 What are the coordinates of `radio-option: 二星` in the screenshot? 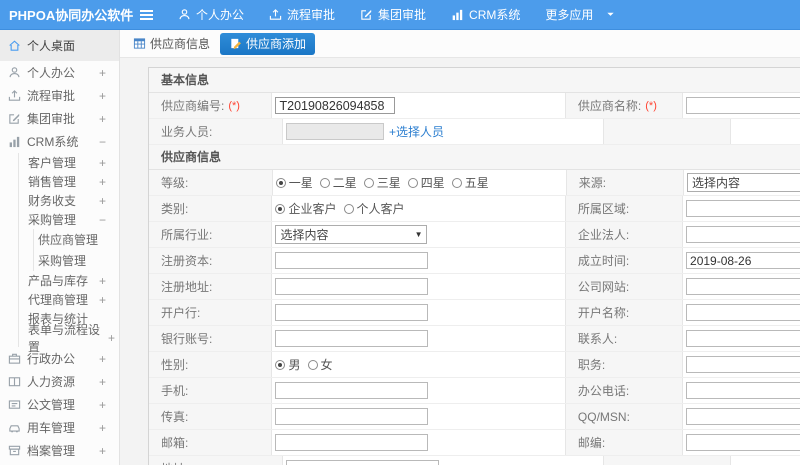 It's located at (338, 182).